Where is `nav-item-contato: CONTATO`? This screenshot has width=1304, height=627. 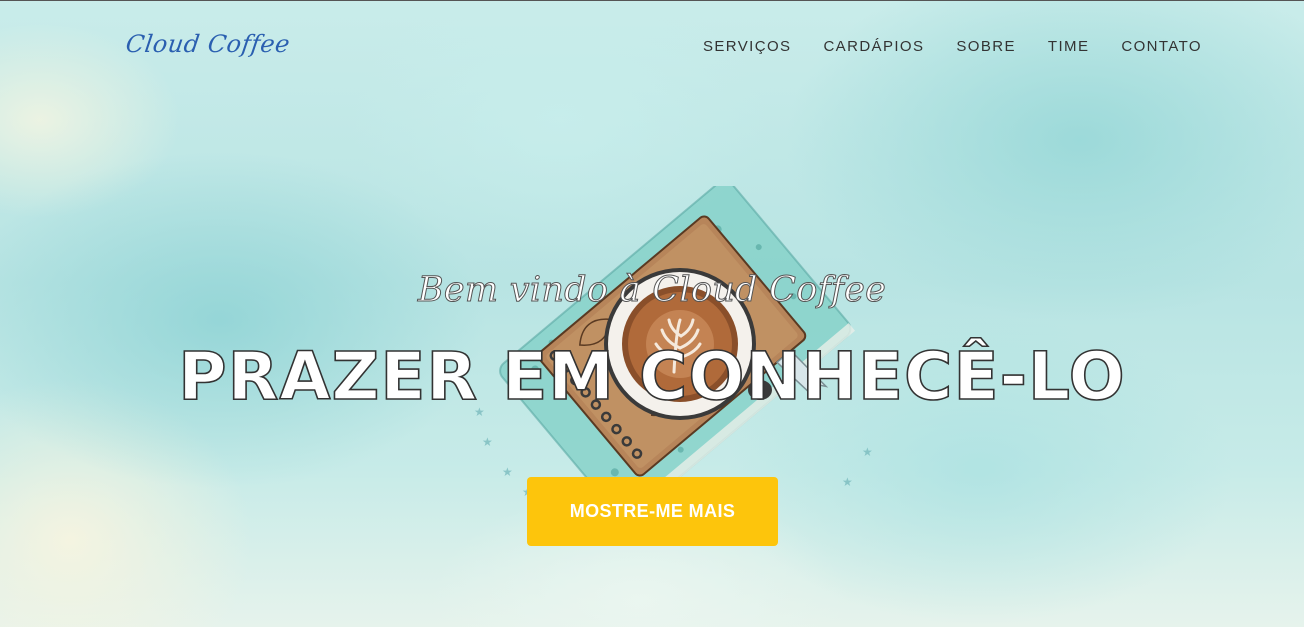
nav-item-contato: CONTATO is located at coordinates (1161, 46).